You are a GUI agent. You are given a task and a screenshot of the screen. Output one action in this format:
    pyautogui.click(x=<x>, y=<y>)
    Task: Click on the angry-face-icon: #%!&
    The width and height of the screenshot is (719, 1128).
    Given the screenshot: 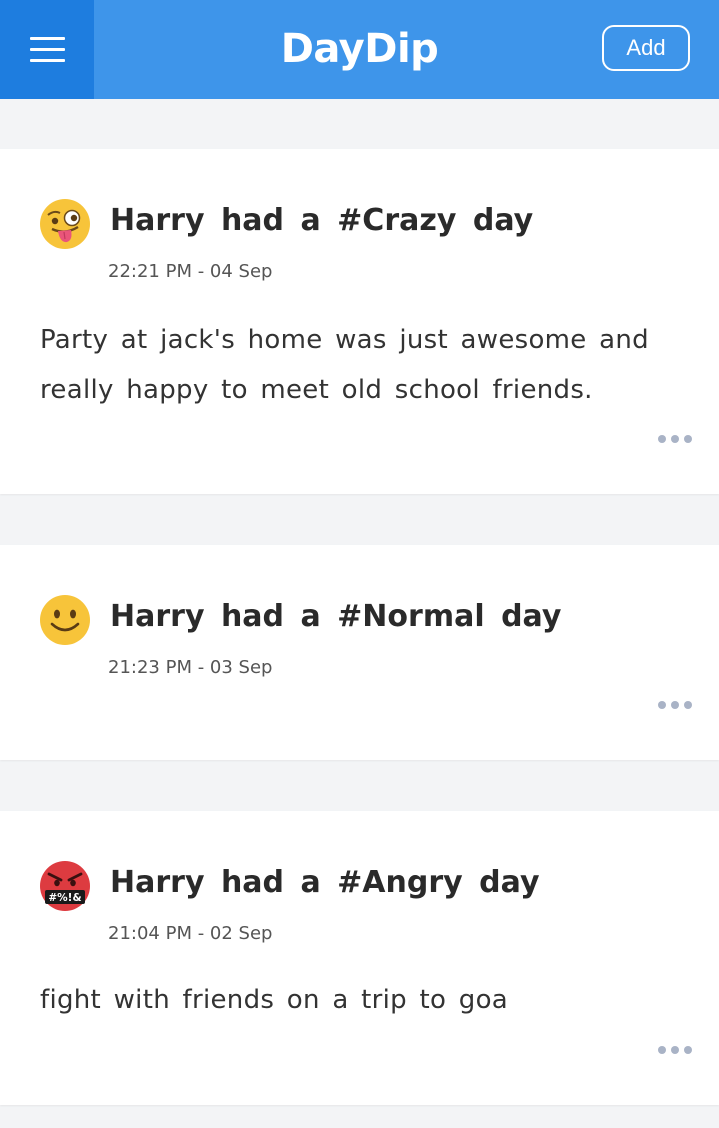 What is the action you would take?
    pyautogui.click(x=65, y=886)
    